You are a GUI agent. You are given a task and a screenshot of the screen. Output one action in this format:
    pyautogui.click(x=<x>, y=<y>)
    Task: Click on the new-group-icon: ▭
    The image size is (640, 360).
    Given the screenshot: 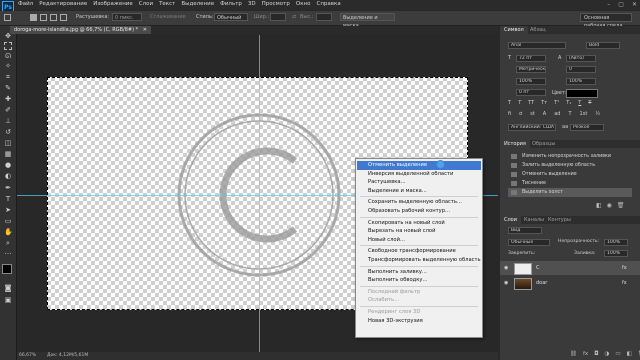 What is the action you would take?
    pyautogui.click(x=617, y=354)
    